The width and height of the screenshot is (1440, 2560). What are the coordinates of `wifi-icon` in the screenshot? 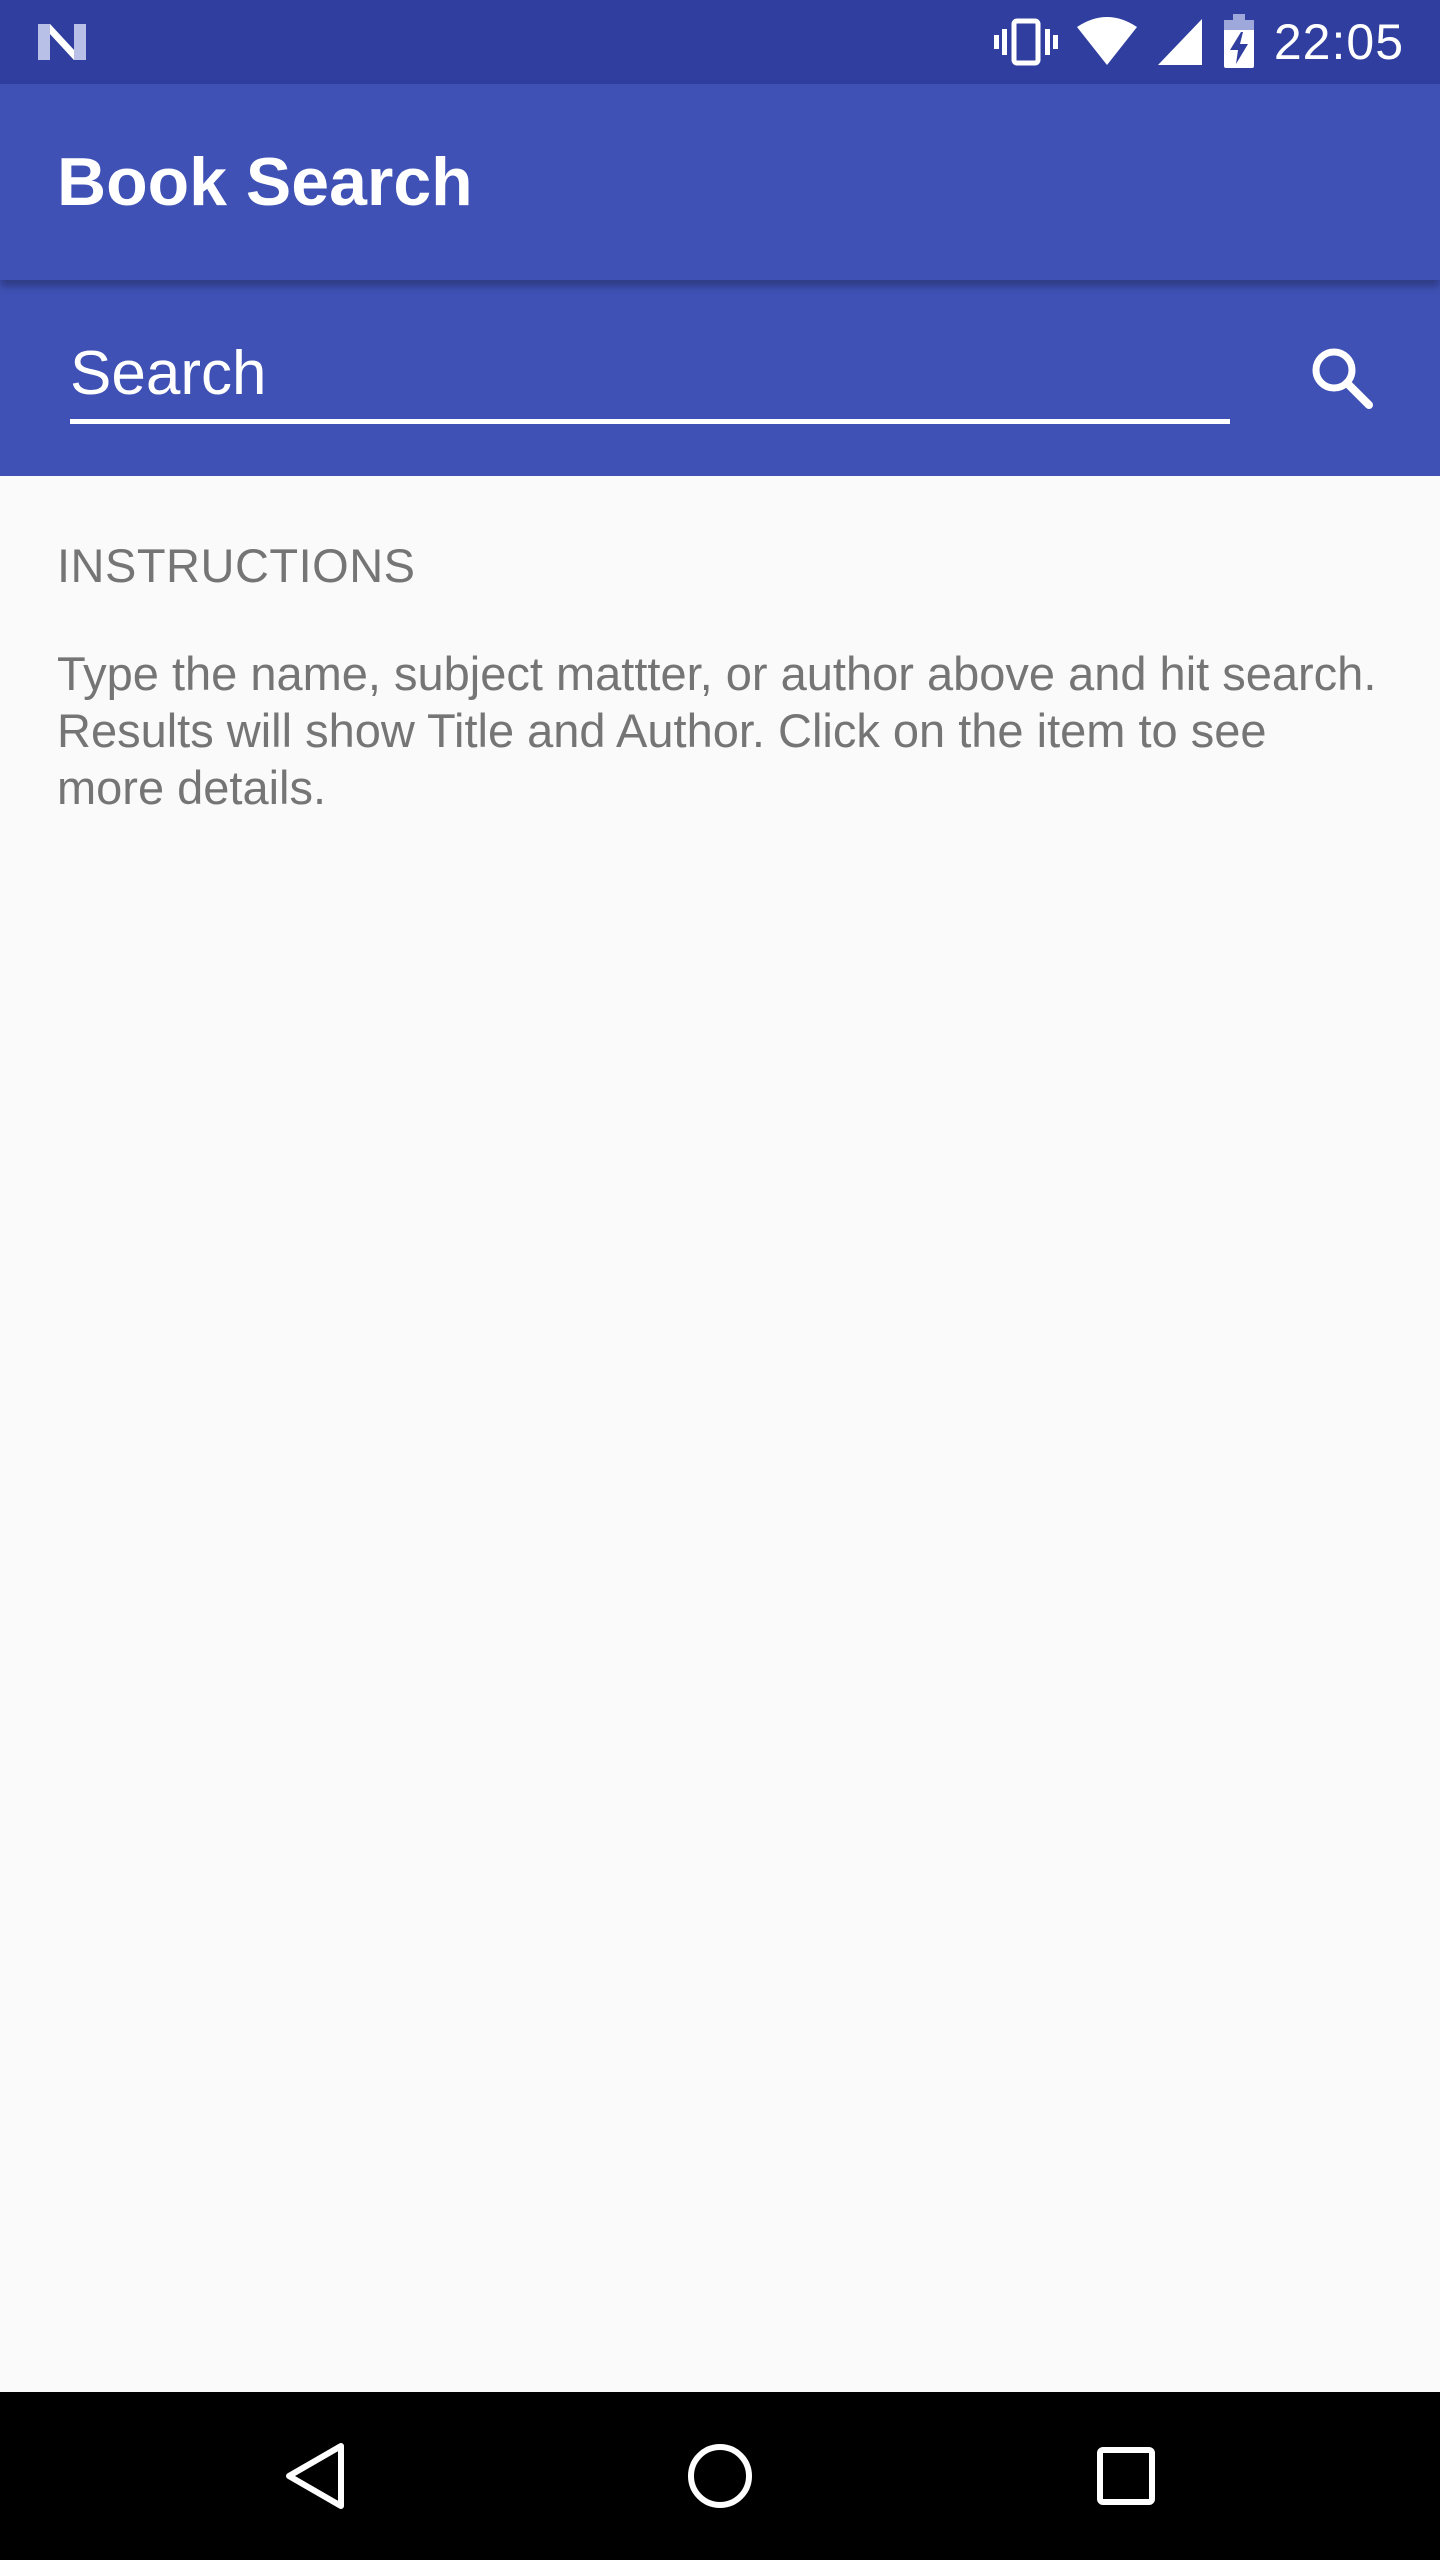 It's located at (1106, 41).